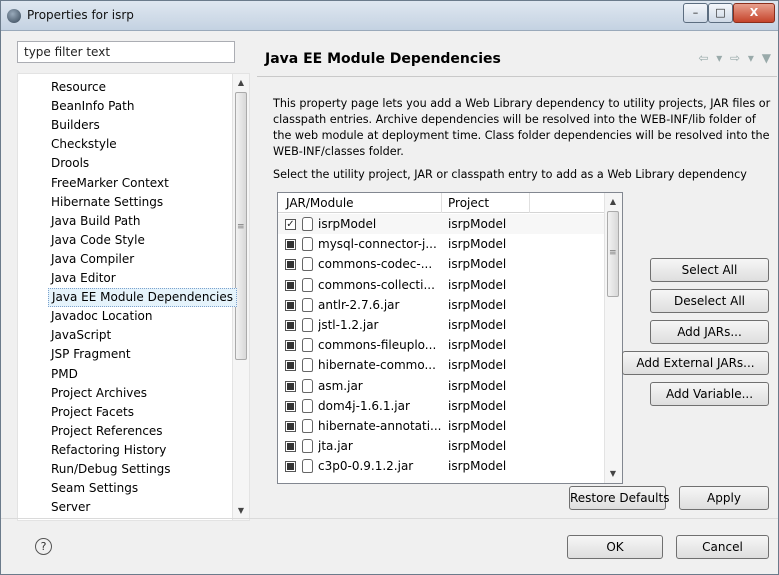  I want to click on tree-item: PMD, so click(64, 374).